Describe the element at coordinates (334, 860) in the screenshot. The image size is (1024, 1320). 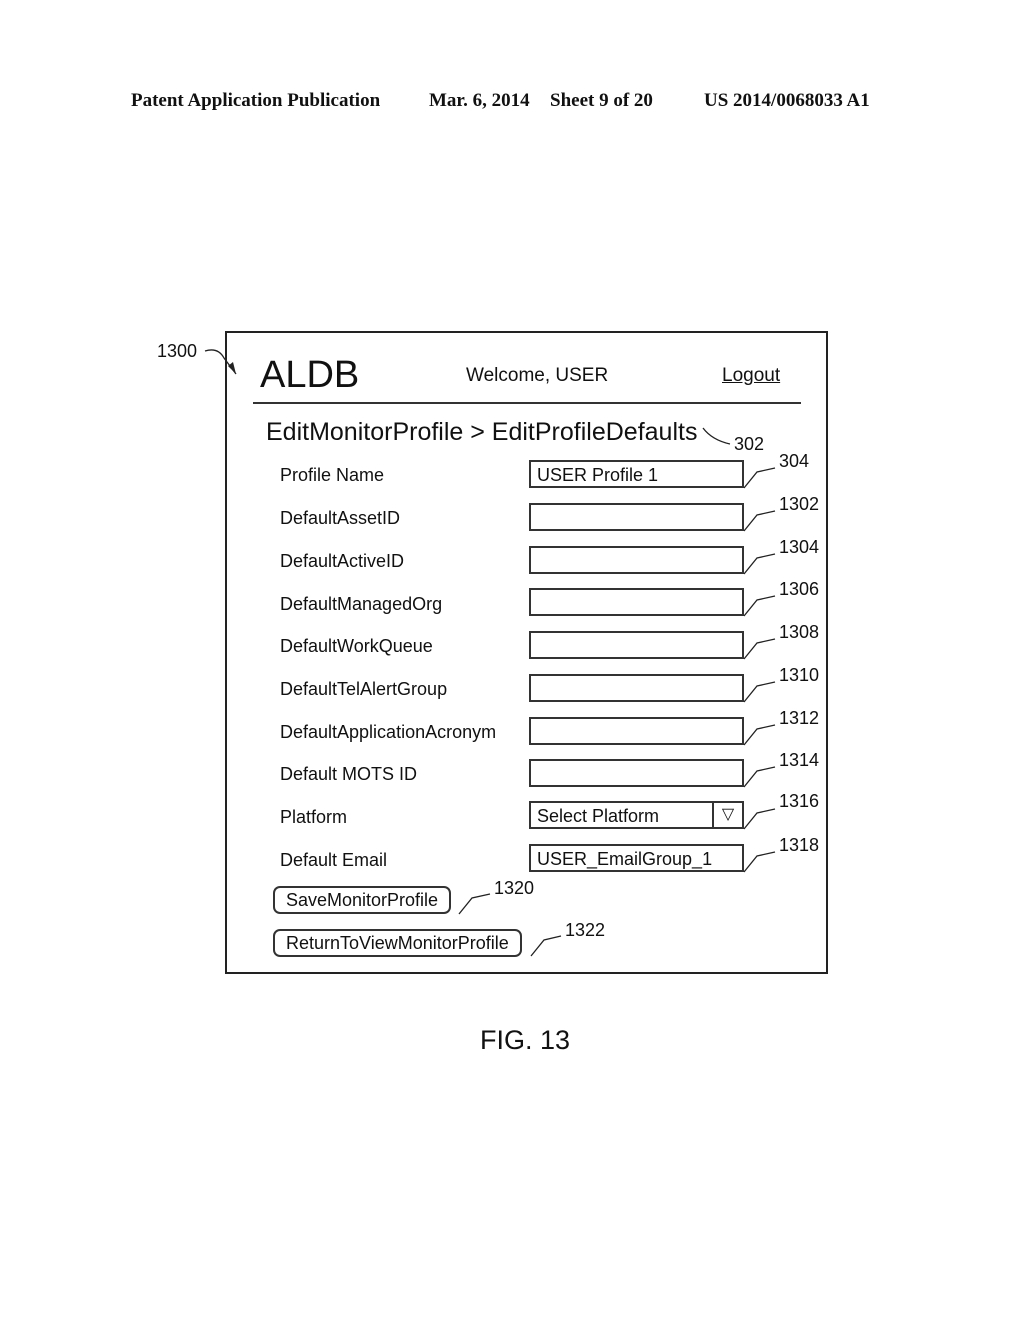
I see `label-default-email: Default Email` at that location.